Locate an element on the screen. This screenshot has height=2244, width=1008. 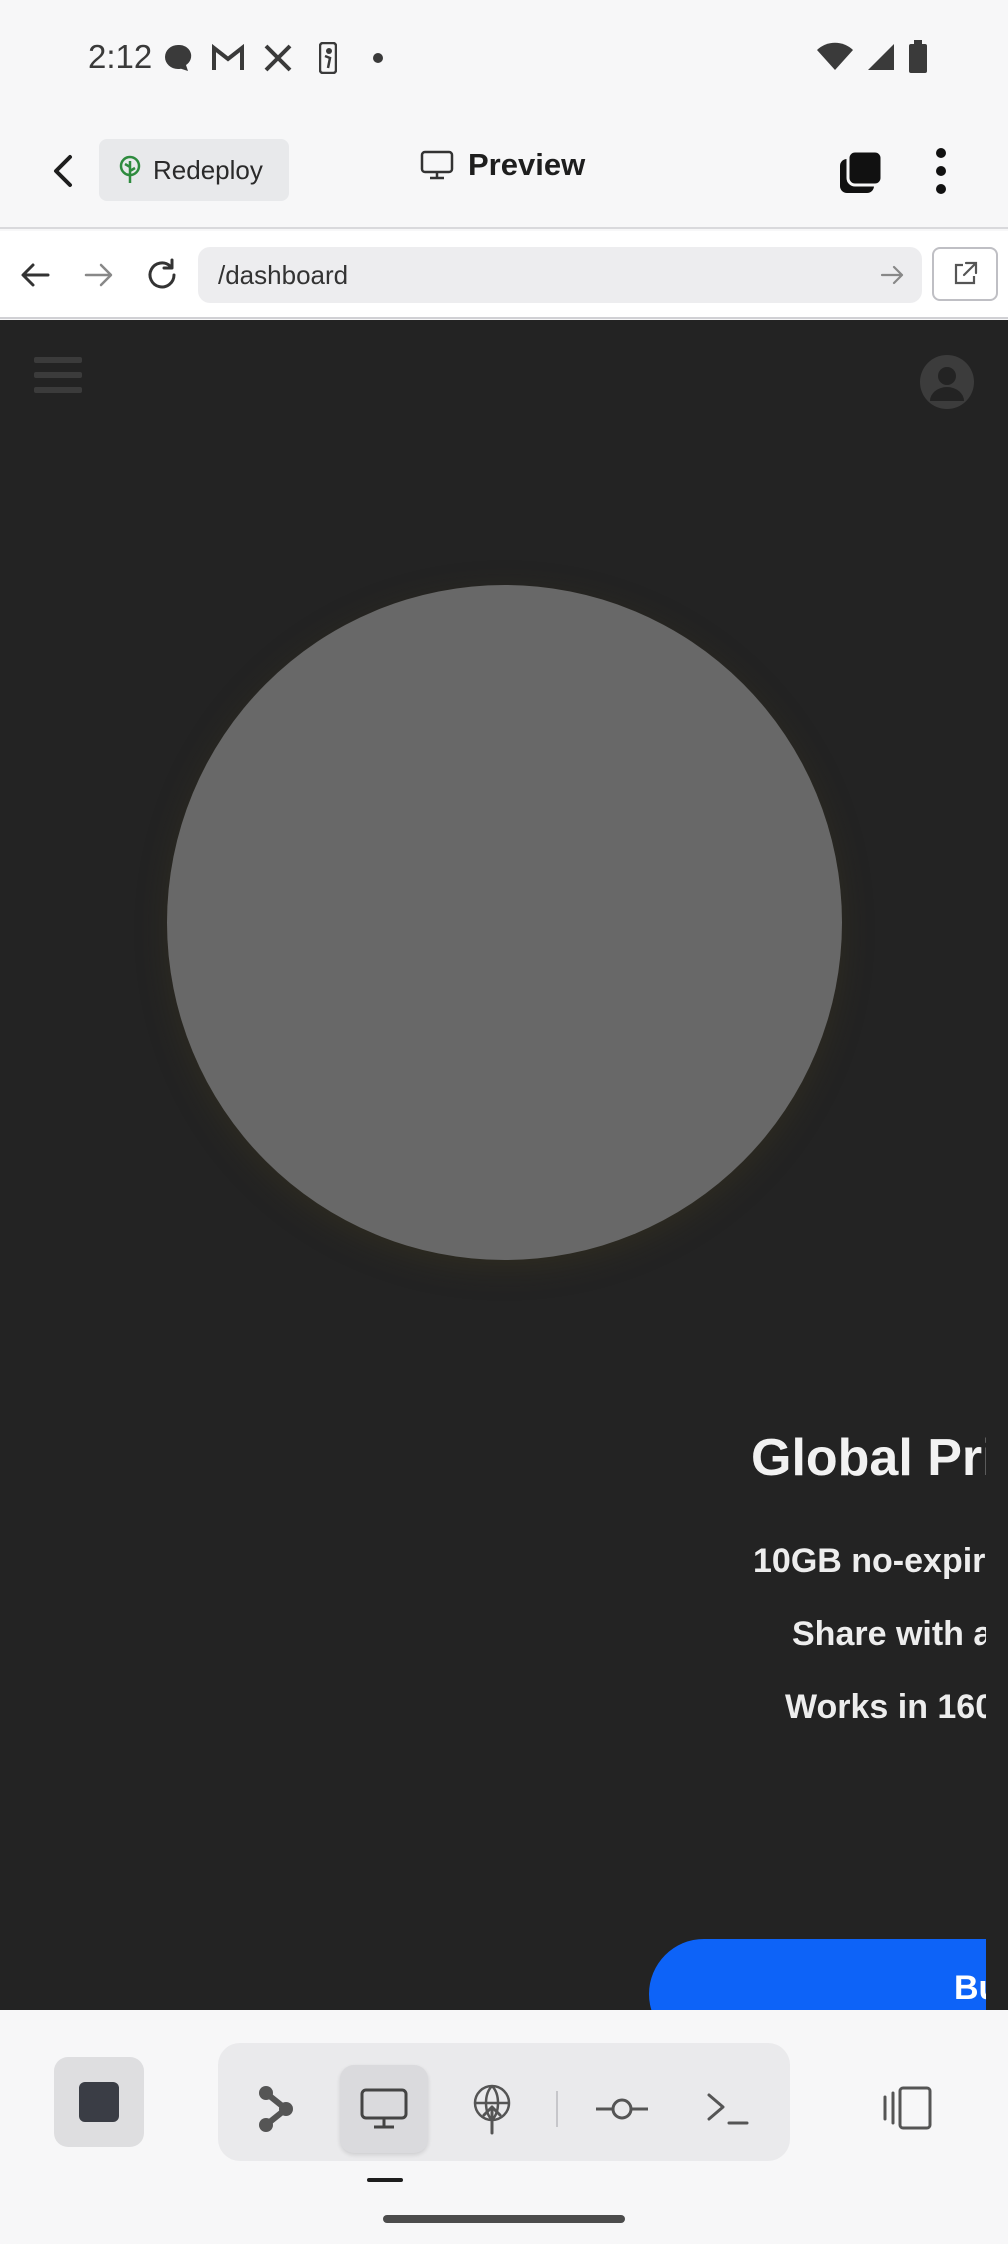
cta-label: Bu is located at coordinates (970, 1988).